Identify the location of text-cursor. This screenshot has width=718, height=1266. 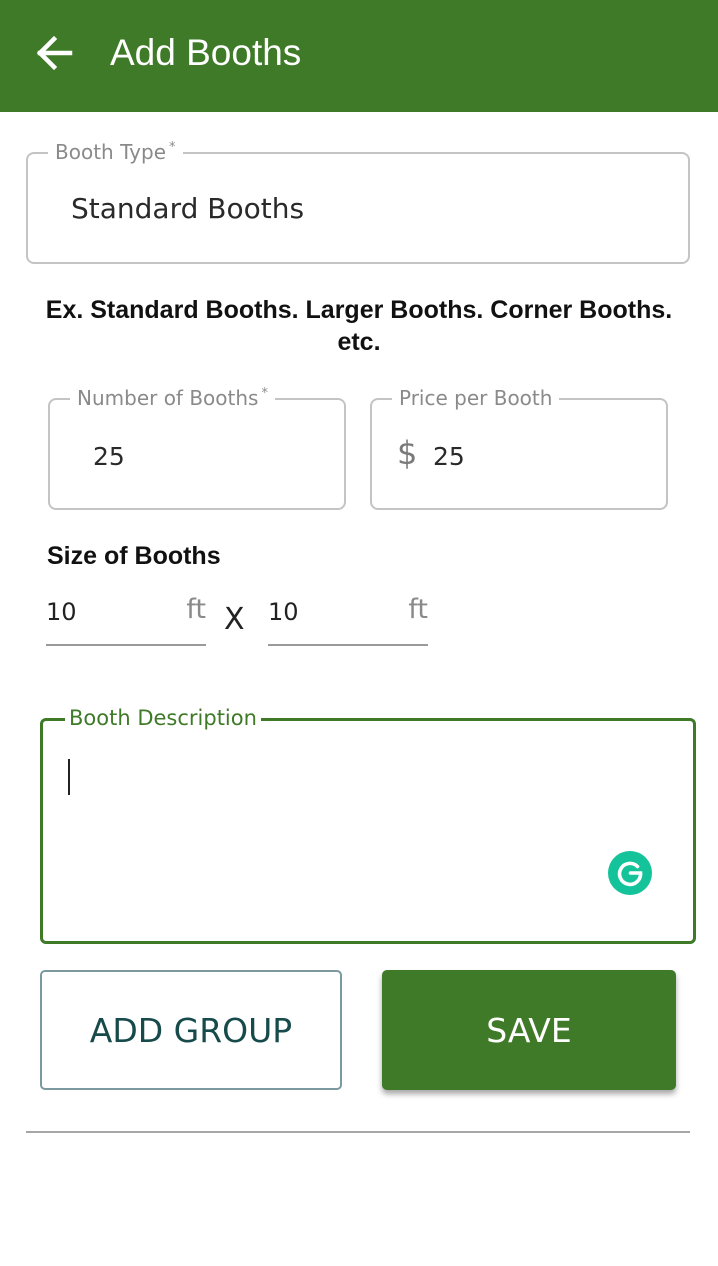
(69, 777).